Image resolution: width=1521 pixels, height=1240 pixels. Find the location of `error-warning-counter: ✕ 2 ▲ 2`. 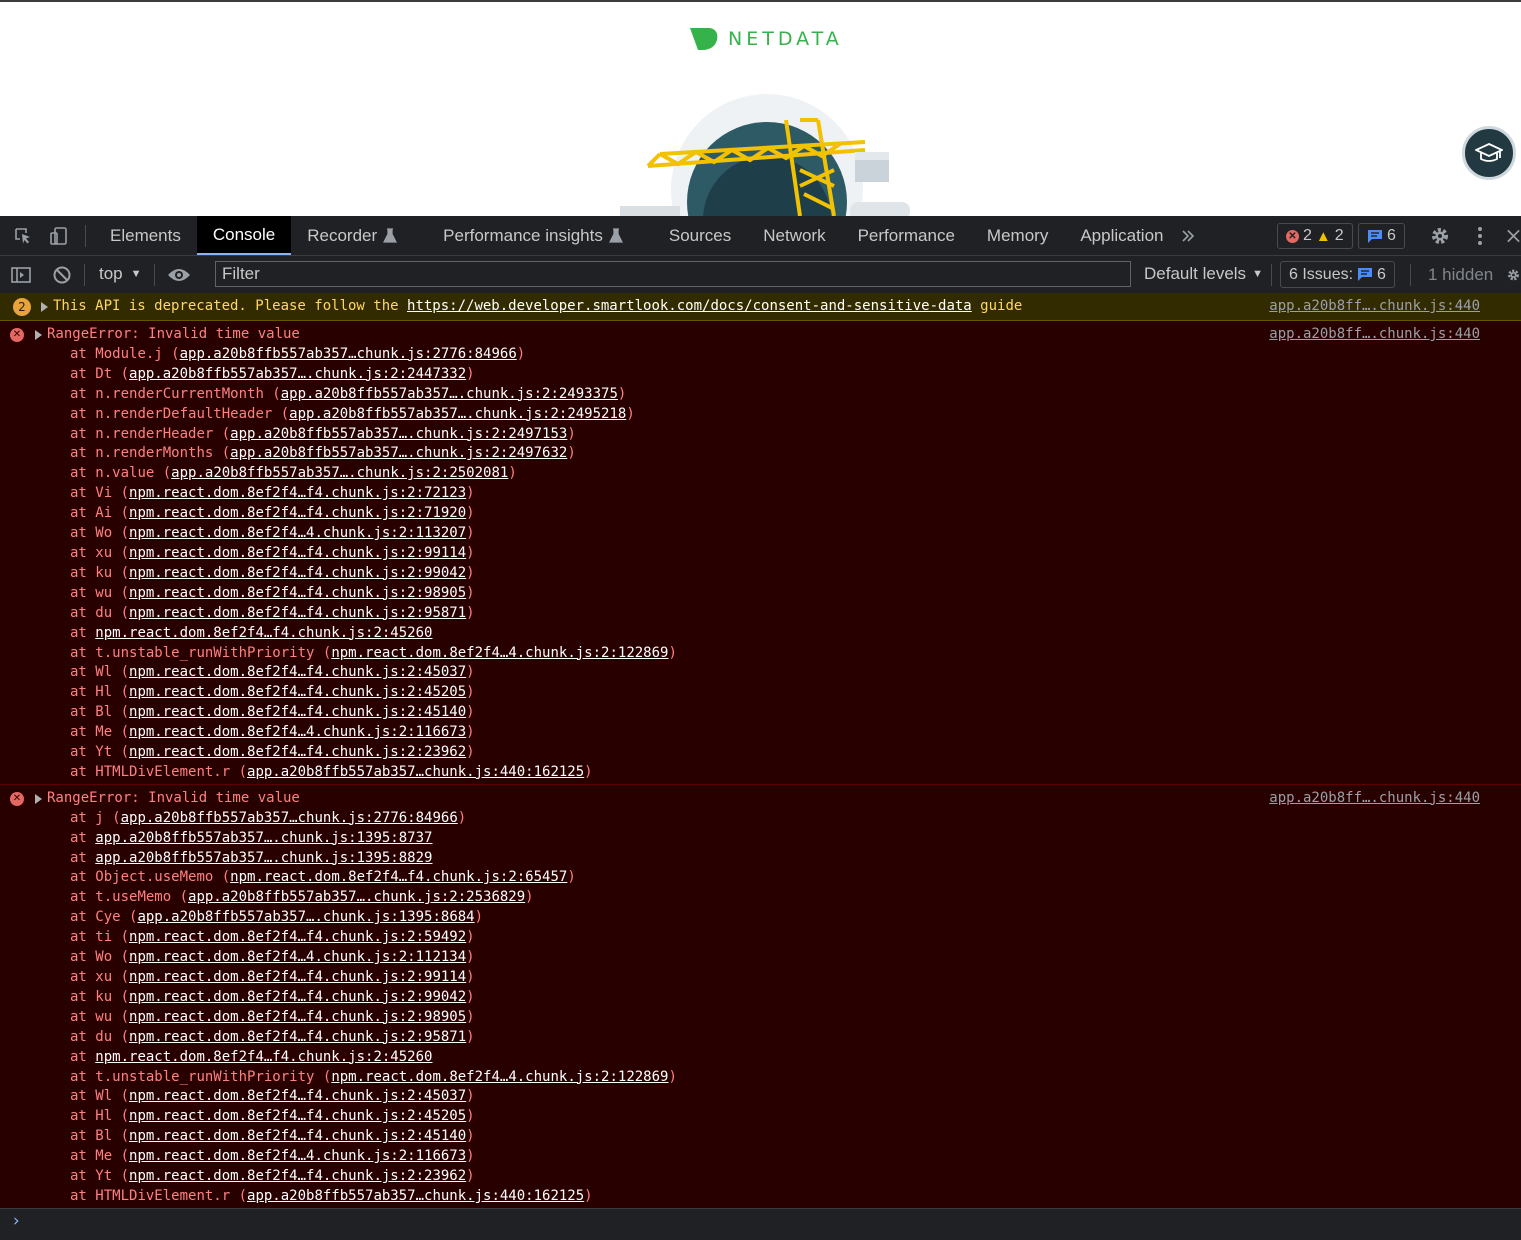

error-warning-counter: ✕ 2 ▲ 2 is located at coordinates (1315, 236).